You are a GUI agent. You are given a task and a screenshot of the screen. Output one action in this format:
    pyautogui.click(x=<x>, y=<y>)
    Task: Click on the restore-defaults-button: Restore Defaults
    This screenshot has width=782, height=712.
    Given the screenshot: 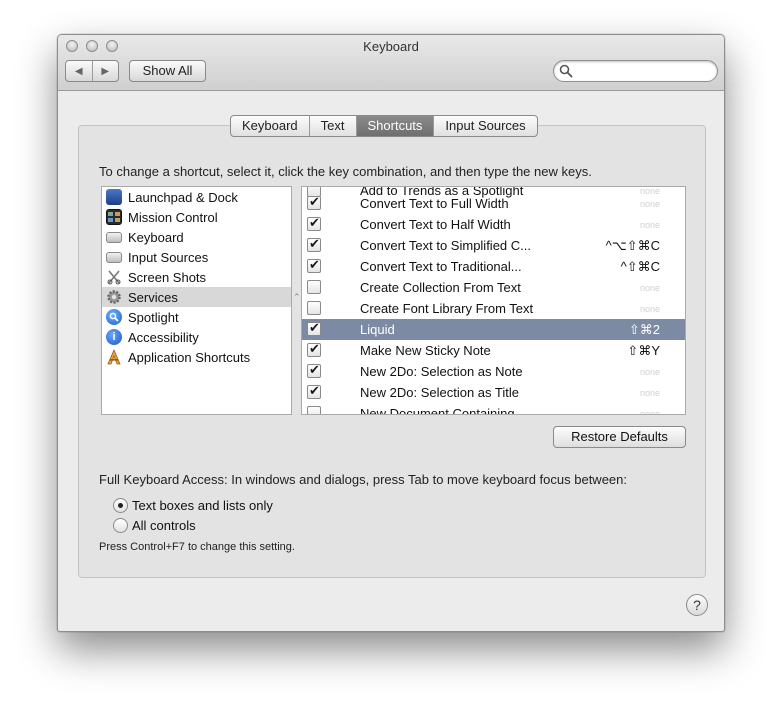 What is the action you would take?
    pyautogui.click(x=619, y=437)
    